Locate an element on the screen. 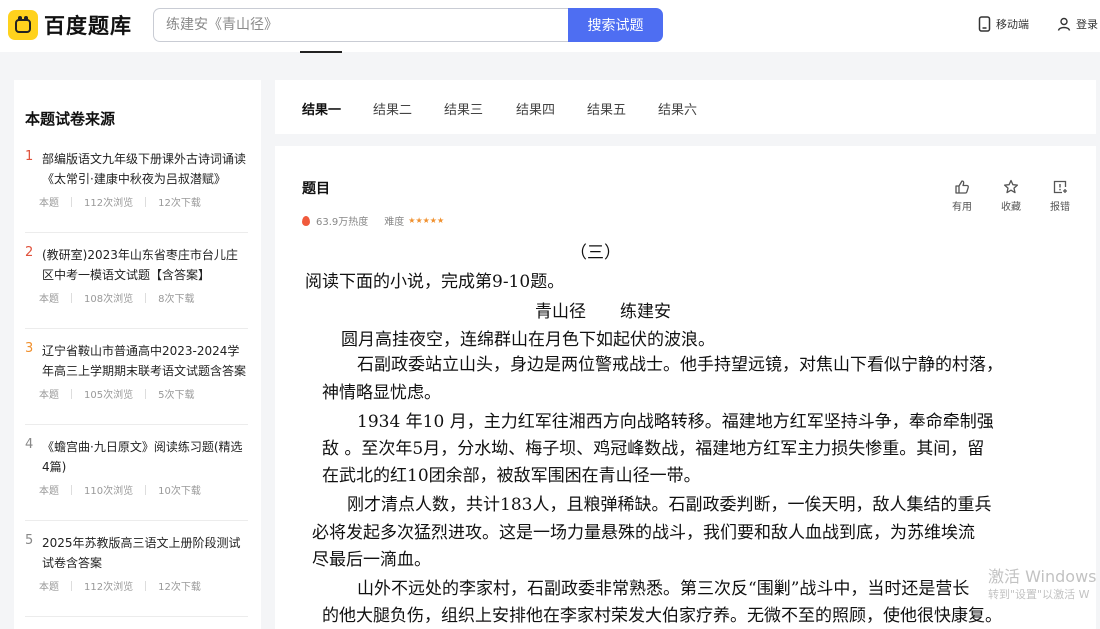 This screenshot has width=1100, height=629. item-title: 辽宁省鞍山市普通高中2023-2024学年高三上学期期末联考语文试题含答案 is located at coordinates (144, 361).